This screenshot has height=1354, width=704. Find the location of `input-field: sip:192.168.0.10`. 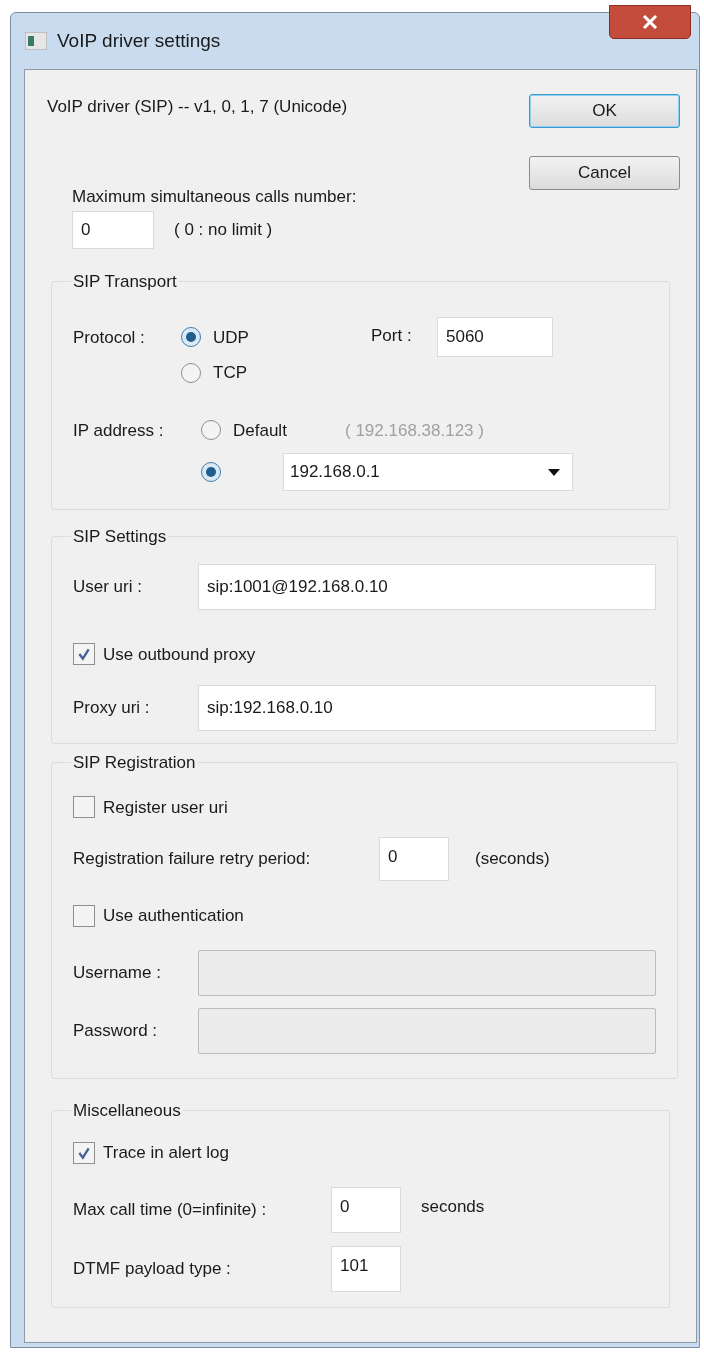

input-field: sip:192.168.0.10 is located at coordinates (427, 708).